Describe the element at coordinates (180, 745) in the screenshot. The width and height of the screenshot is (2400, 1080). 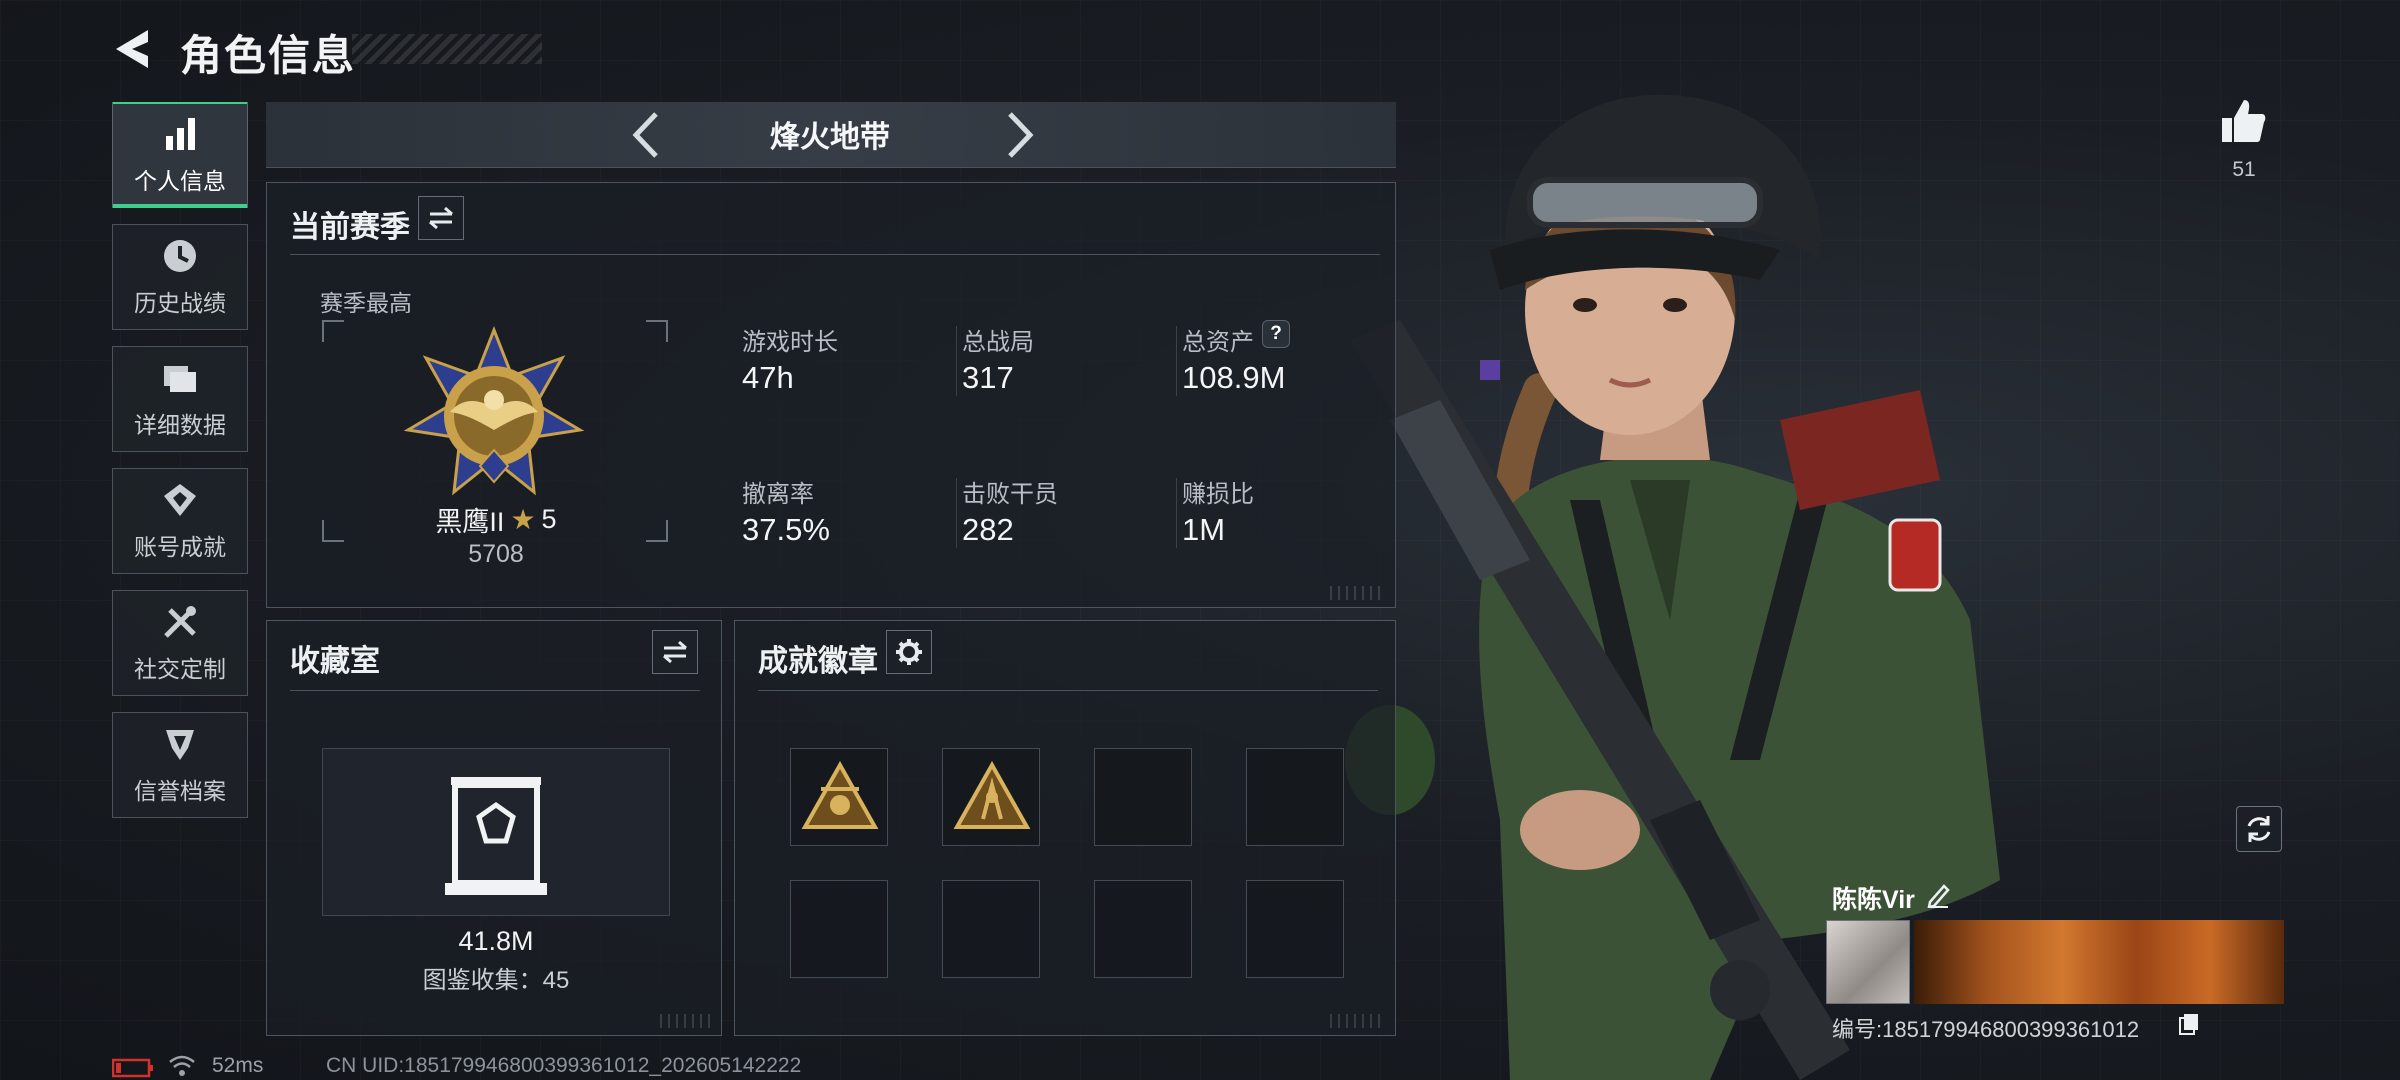
I see `reputation-icon` at that location.